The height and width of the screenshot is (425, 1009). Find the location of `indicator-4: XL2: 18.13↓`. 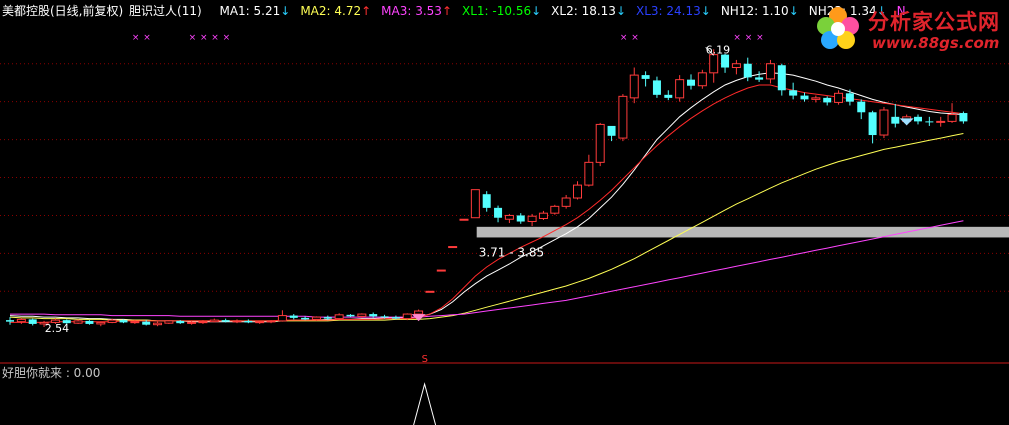

indicator-4: XL2: 18.13↓ is located at coordinates (588, 11).